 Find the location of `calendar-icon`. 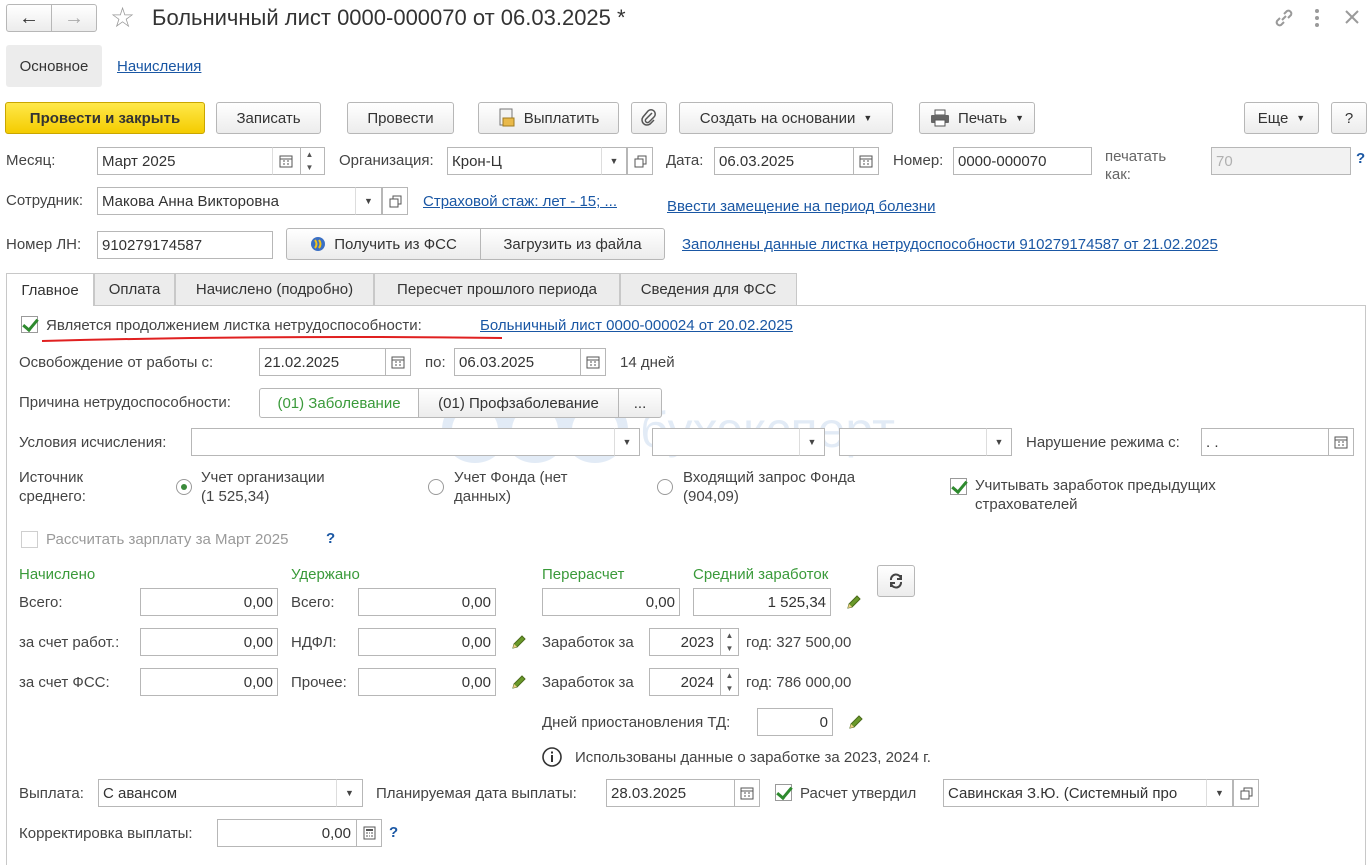

calendar-icon is located at coordinates (747, 793).